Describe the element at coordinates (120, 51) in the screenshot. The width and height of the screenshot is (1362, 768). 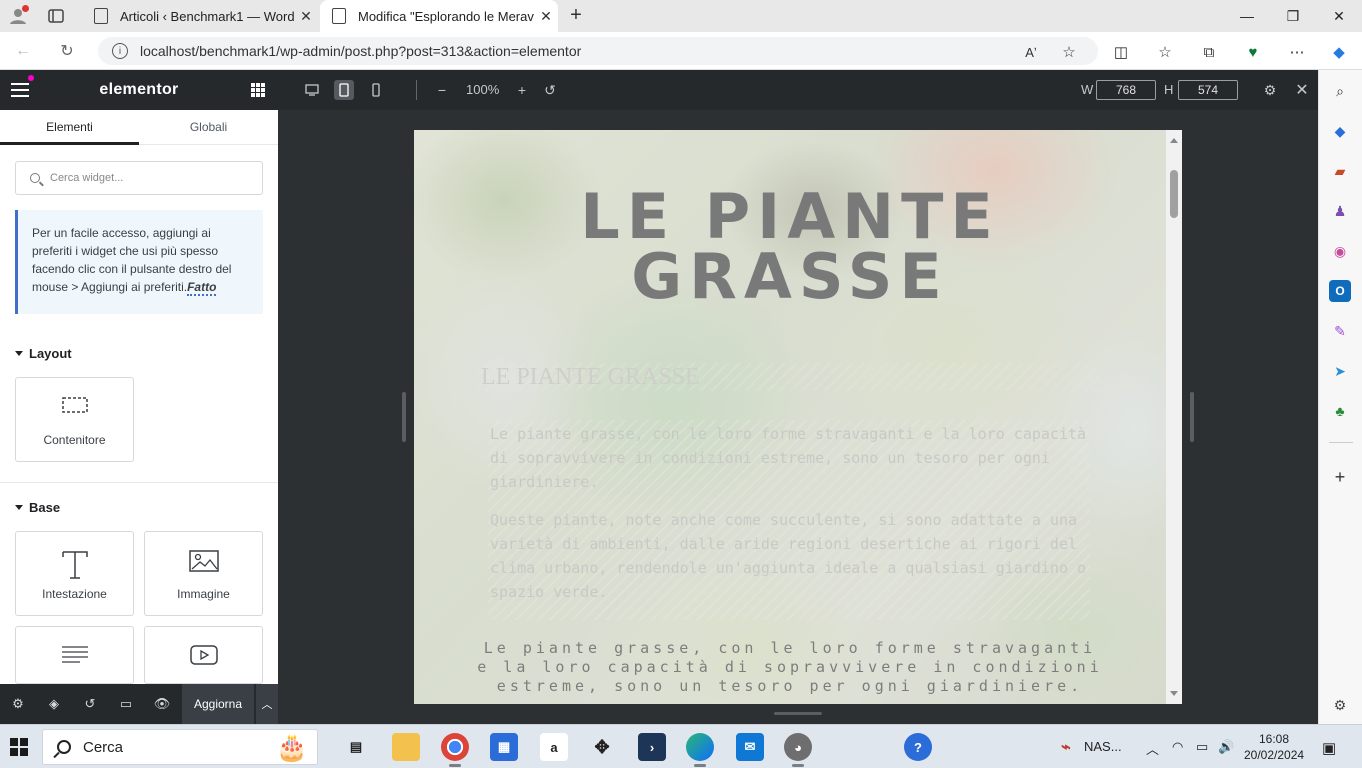
I see `info-icon: i` at that location.